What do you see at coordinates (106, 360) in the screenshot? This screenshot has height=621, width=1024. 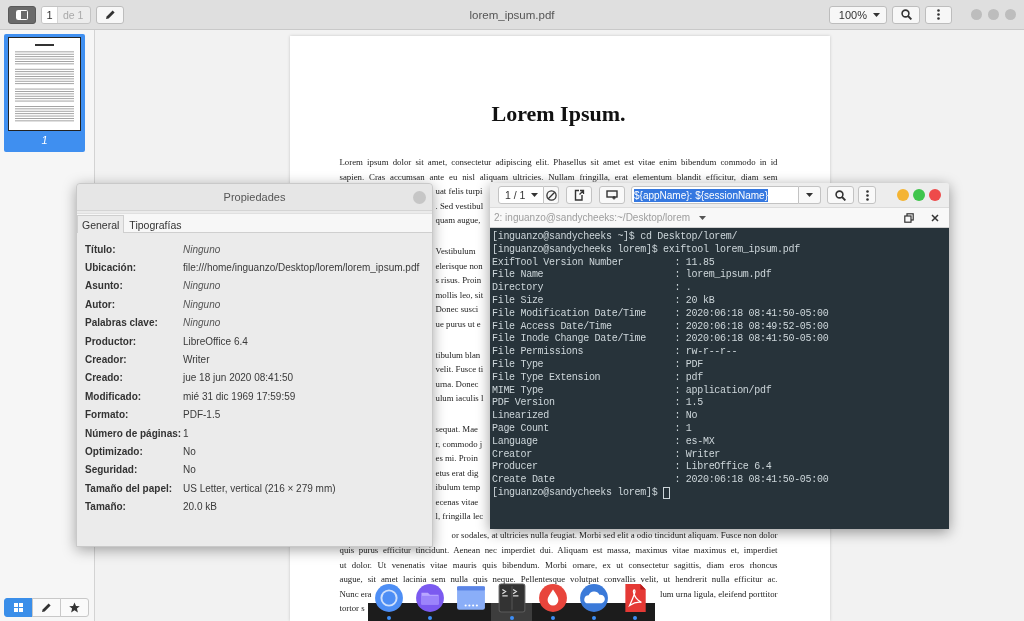 I see `property-label: Creador:` at bounding box center [106, 360].